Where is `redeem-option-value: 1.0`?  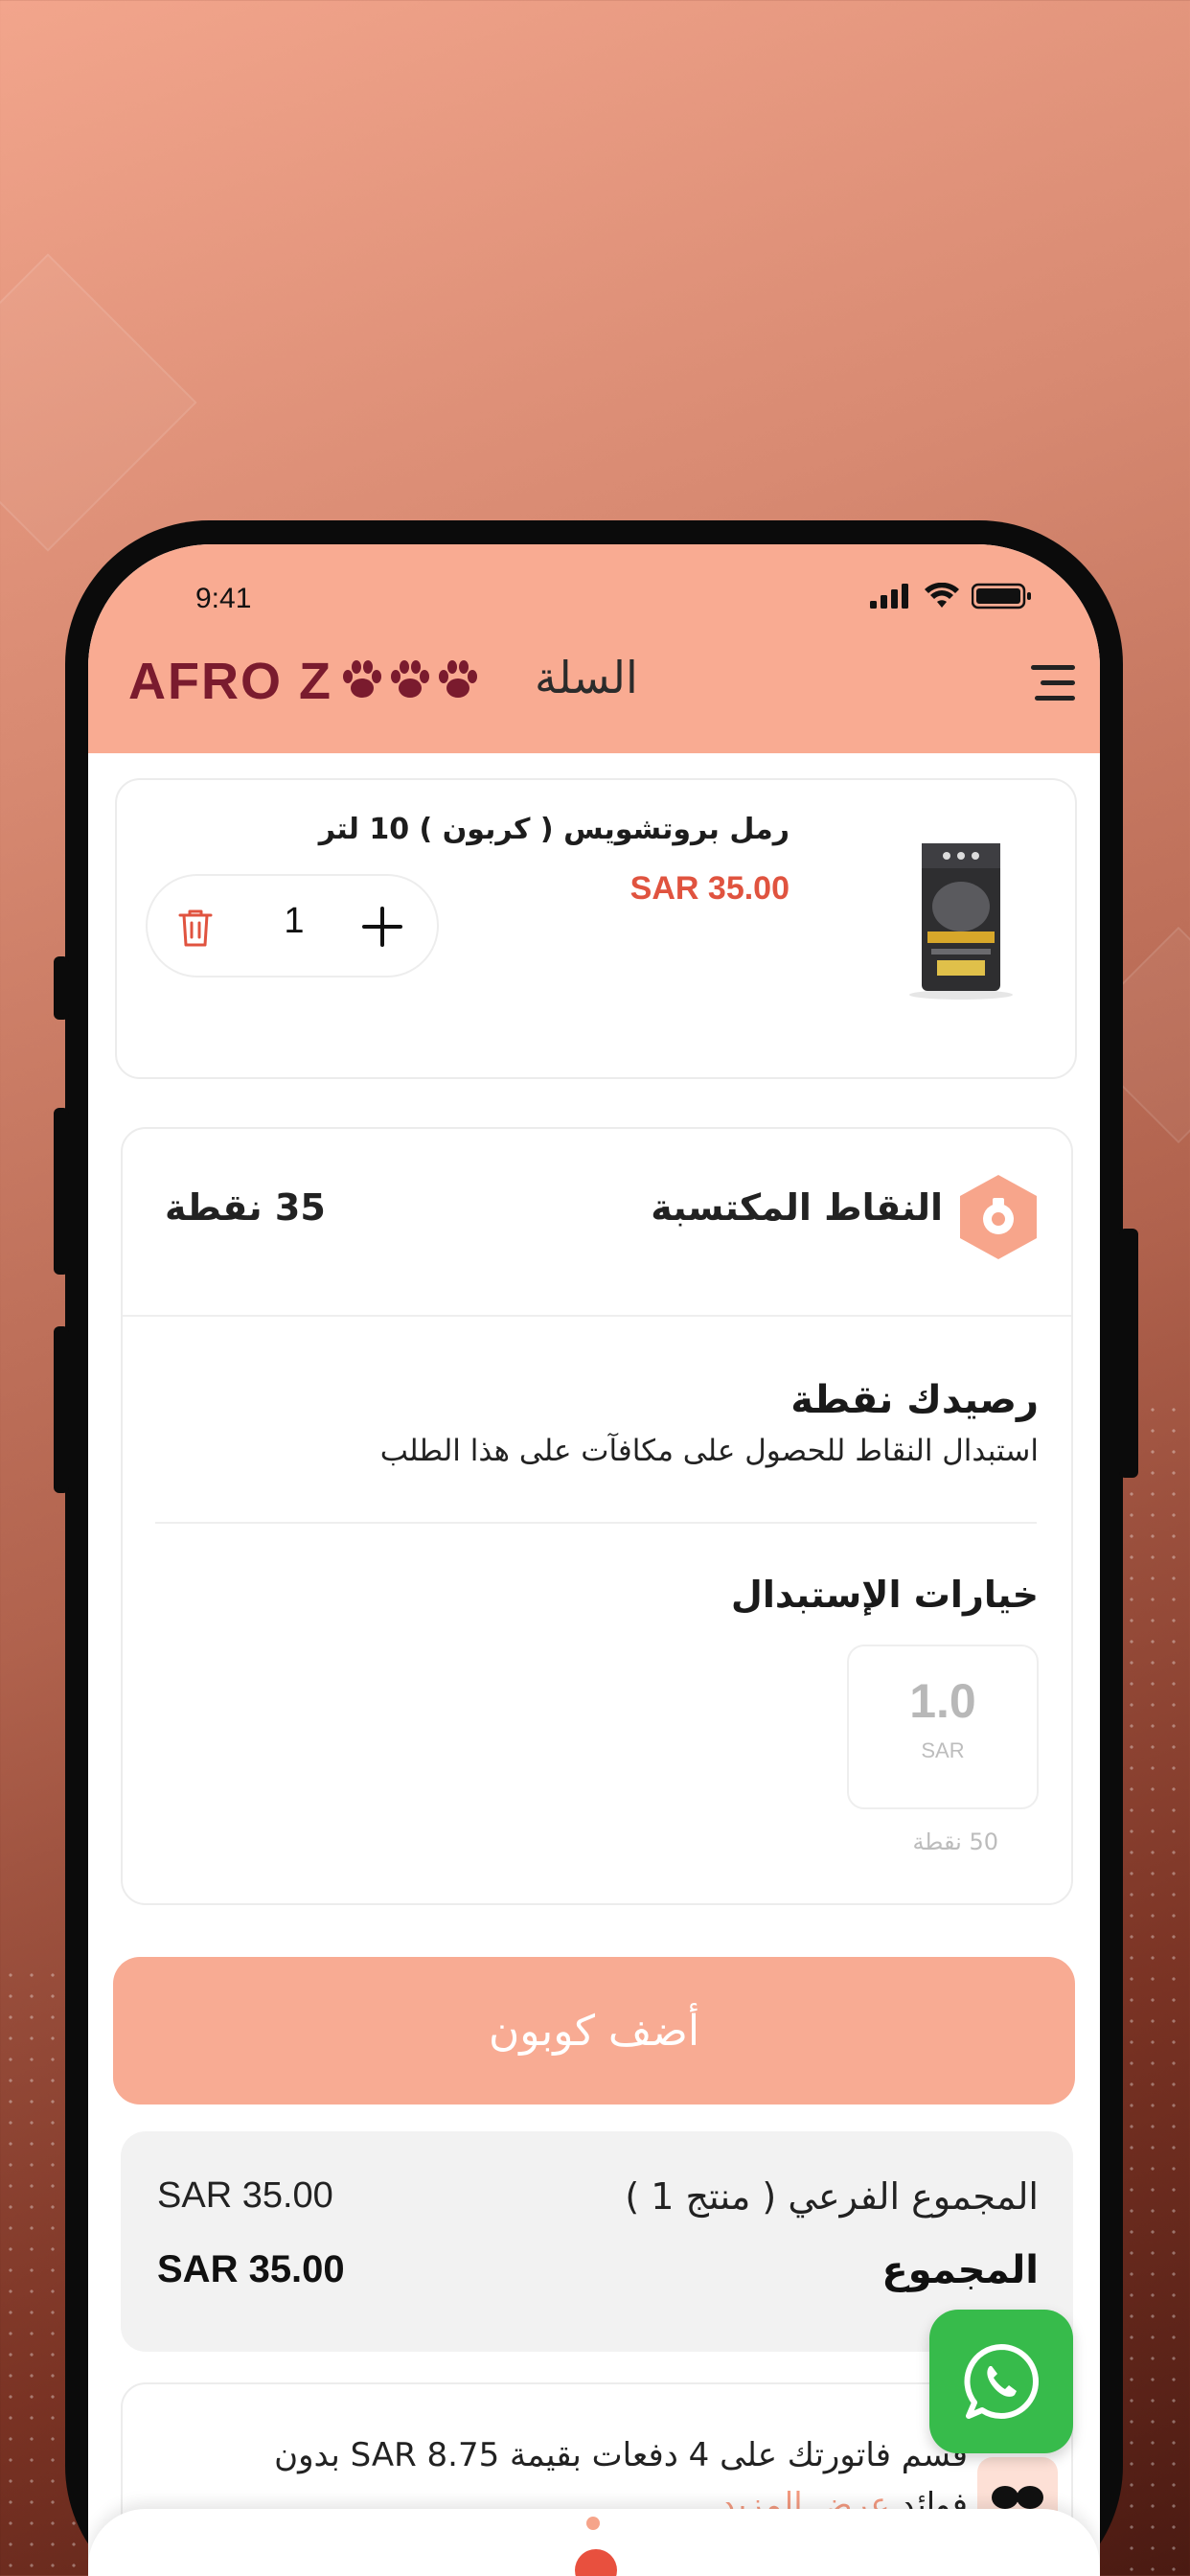 redeem-option-value: 1.0 is located at coordinates (943, 1701).